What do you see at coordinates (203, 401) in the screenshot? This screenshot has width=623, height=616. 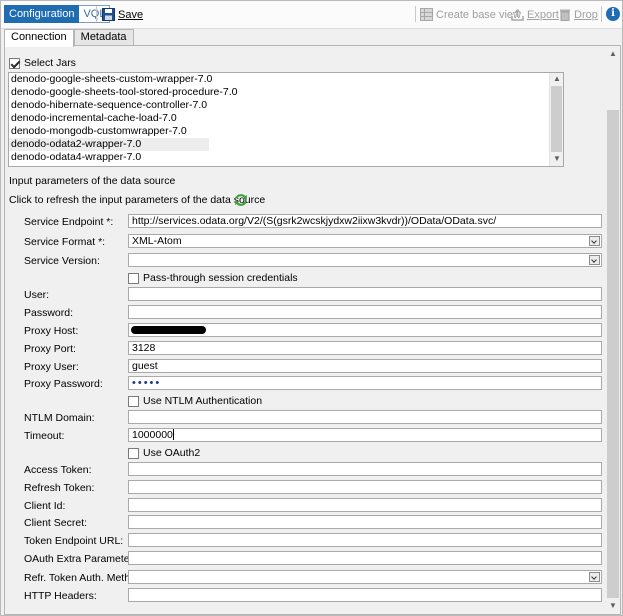 I see `use-ntlm-label: Use NTLM Authentication` at bounding box center [203, 401].